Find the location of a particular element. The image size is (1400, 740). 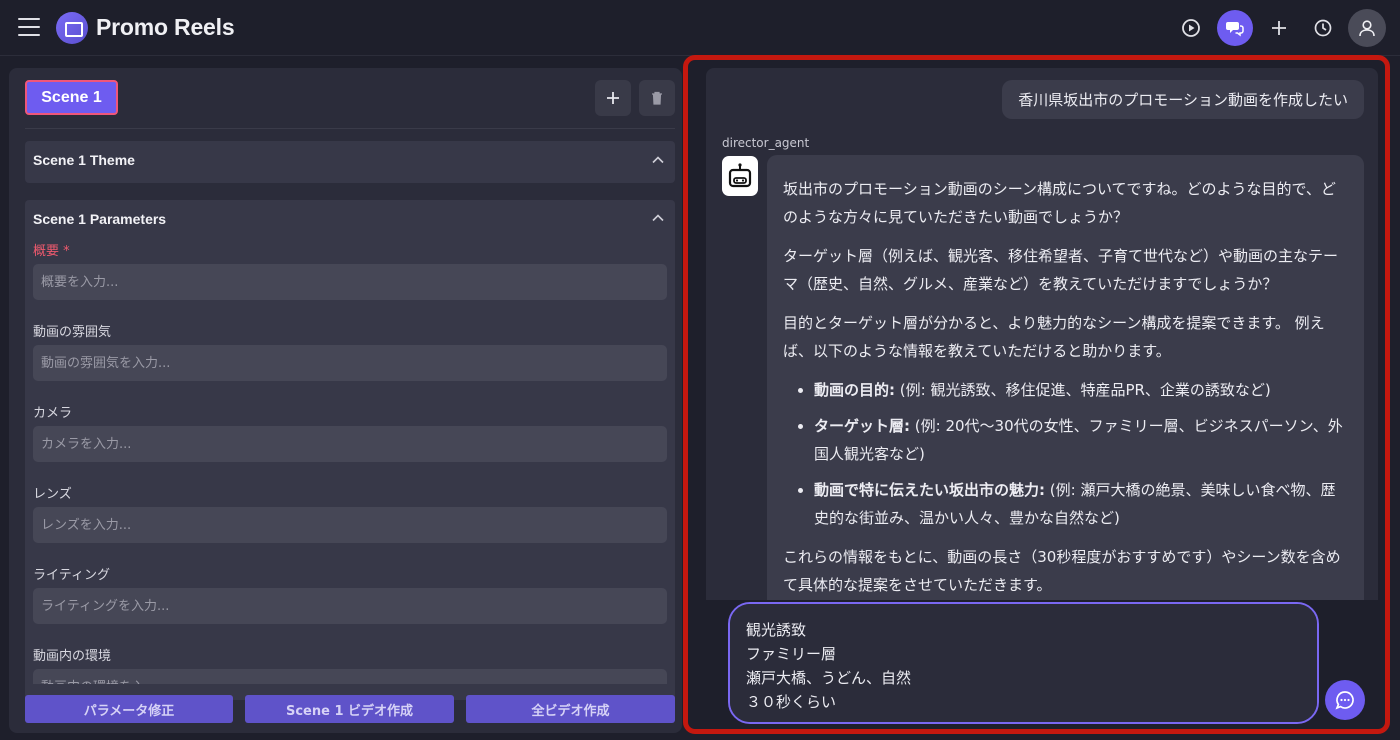

lighting-input is located at coordinates (350, 606).